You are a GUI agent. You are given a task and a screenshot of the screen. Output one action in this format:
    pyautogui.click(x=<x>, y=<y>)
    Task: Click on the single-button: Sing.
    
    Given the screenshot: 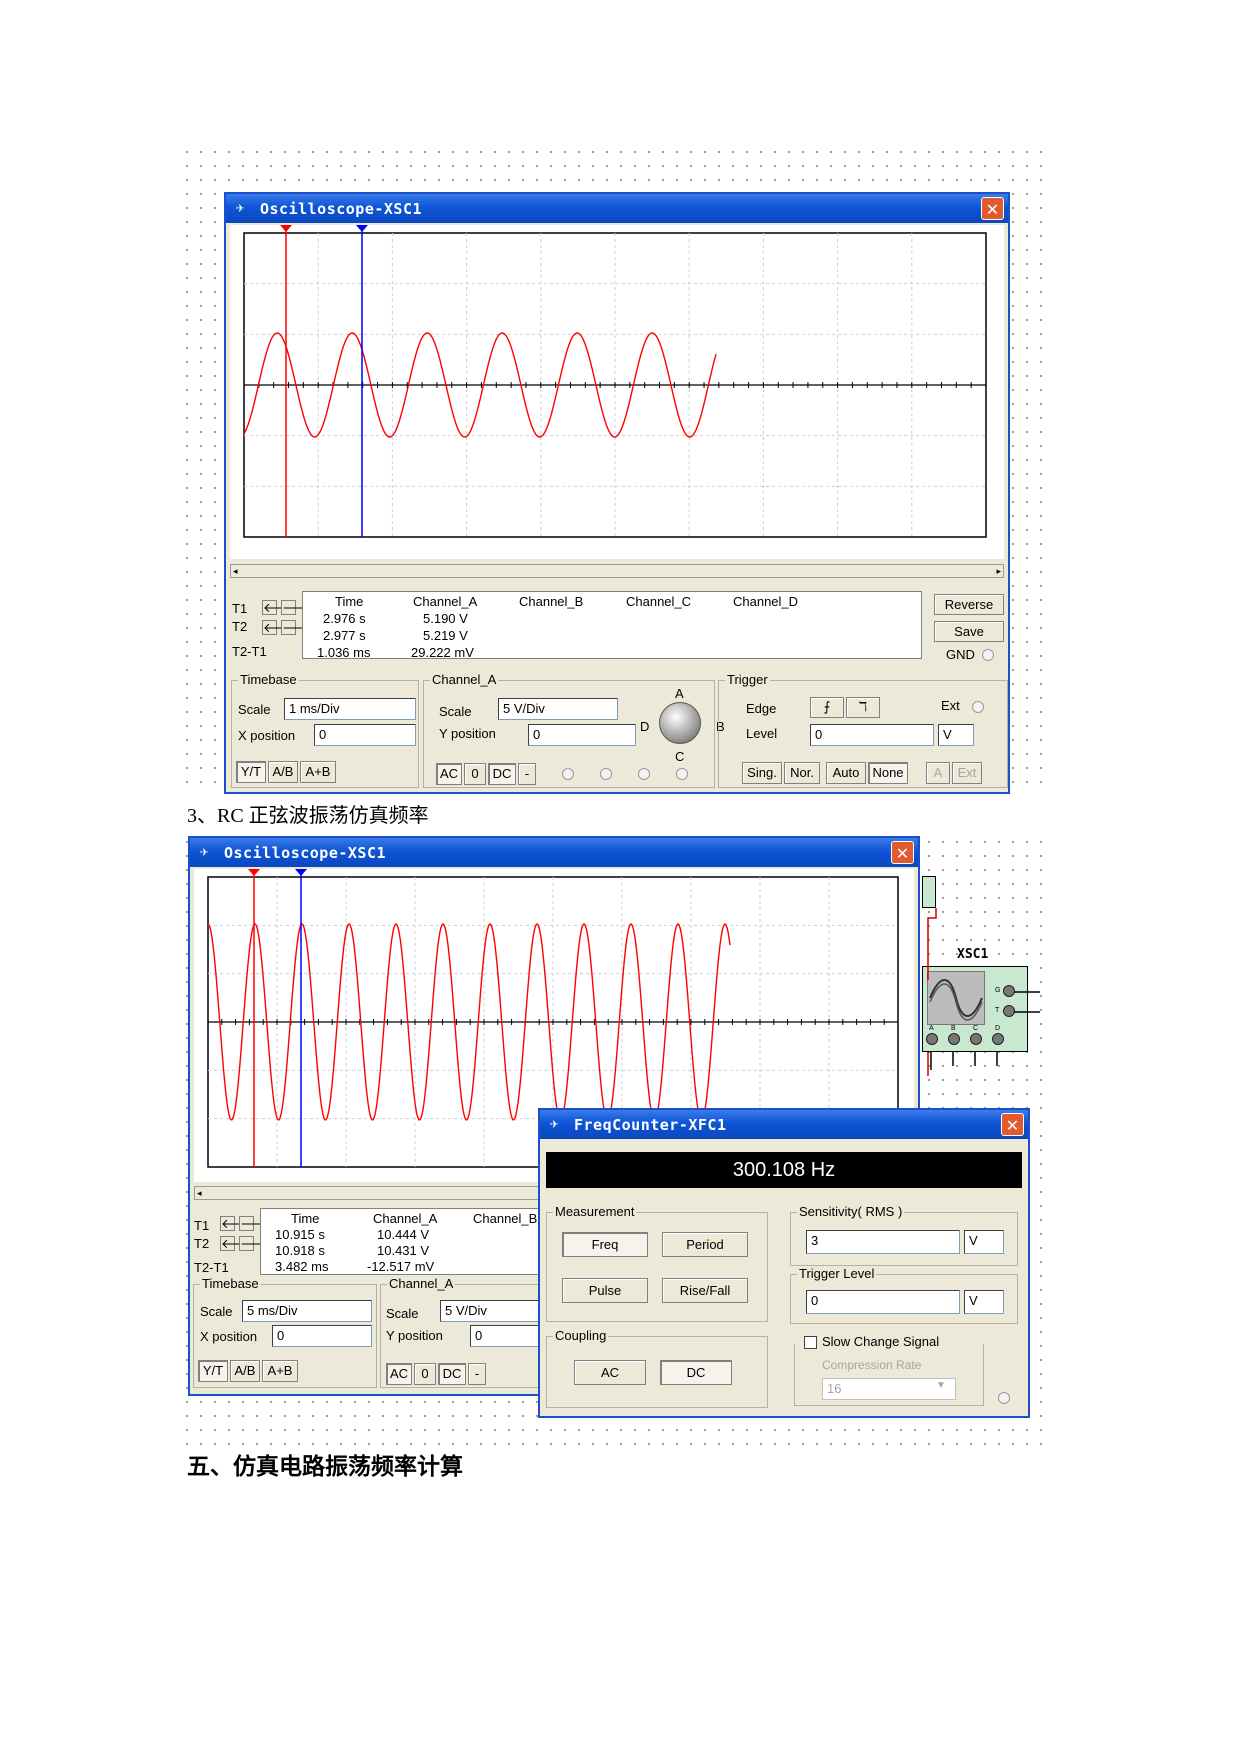 What is the action you would take?
    pyautogui.click(x=762, y=773)
    